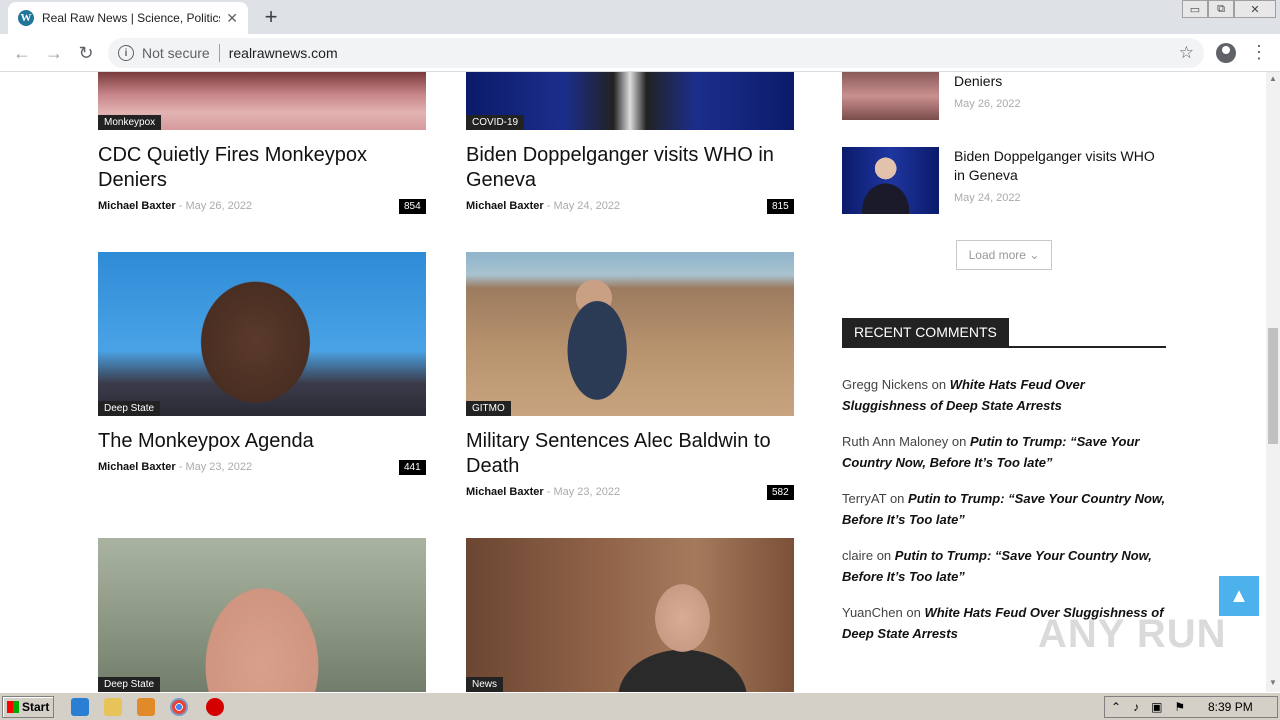 The image size is (1280, 720). I want to click on sidebar-post-title: Deniers, so click(1059, 81).